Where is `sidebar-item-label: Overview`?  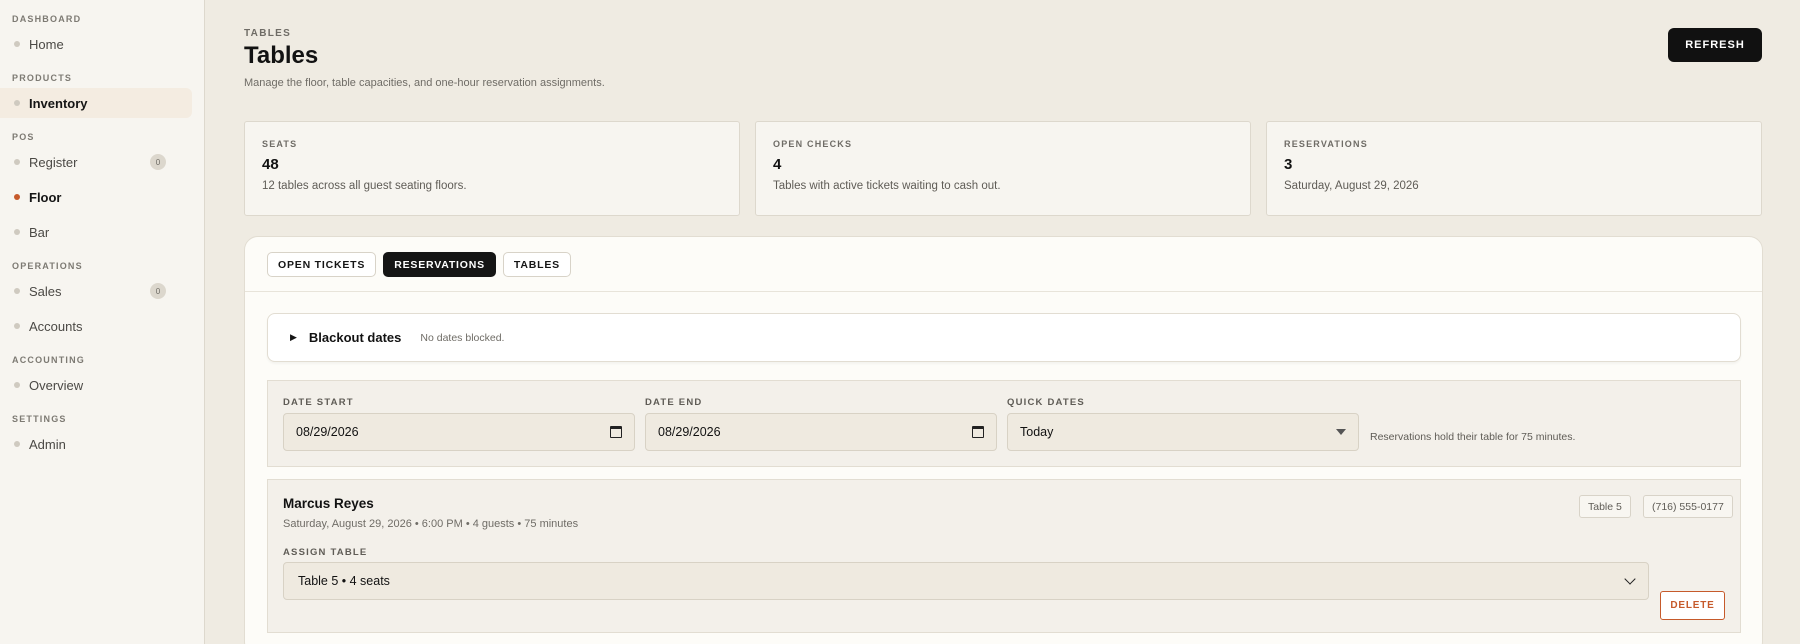 sidebar-item-label: Overview is located at coordinates (56, 385).